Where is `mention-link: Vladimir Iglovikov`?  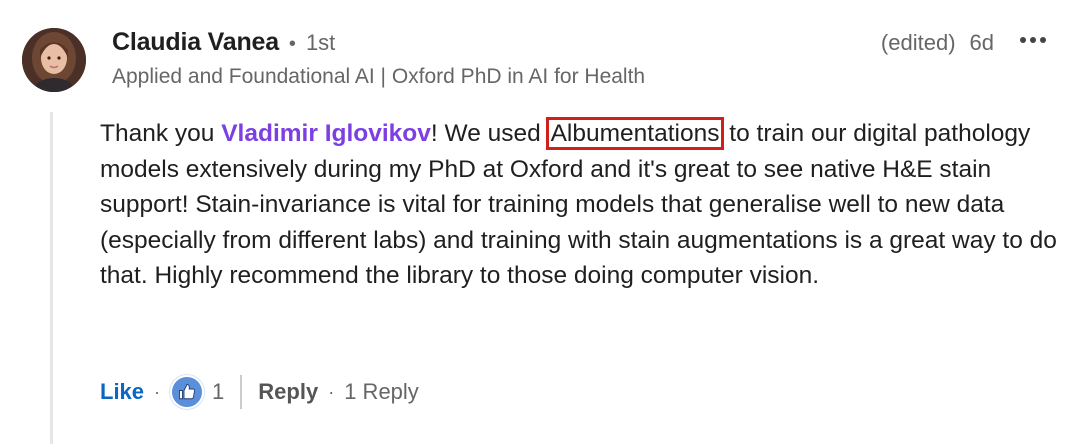 mention-link: Vladimir Iglovikov is located at coordinates (326, 133).